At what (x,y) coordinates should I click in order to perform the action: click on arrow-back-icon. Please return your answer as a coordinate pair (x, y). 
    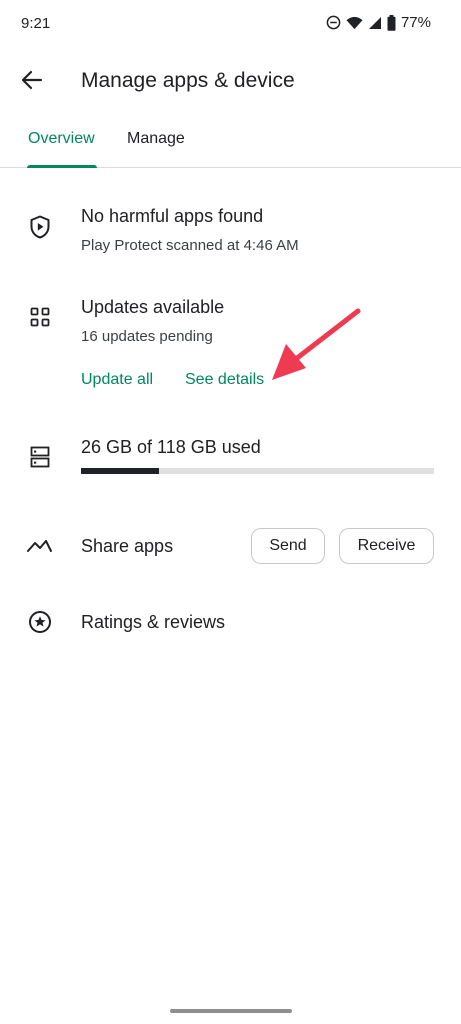
    Looking at the image, I should click on (32, 82).